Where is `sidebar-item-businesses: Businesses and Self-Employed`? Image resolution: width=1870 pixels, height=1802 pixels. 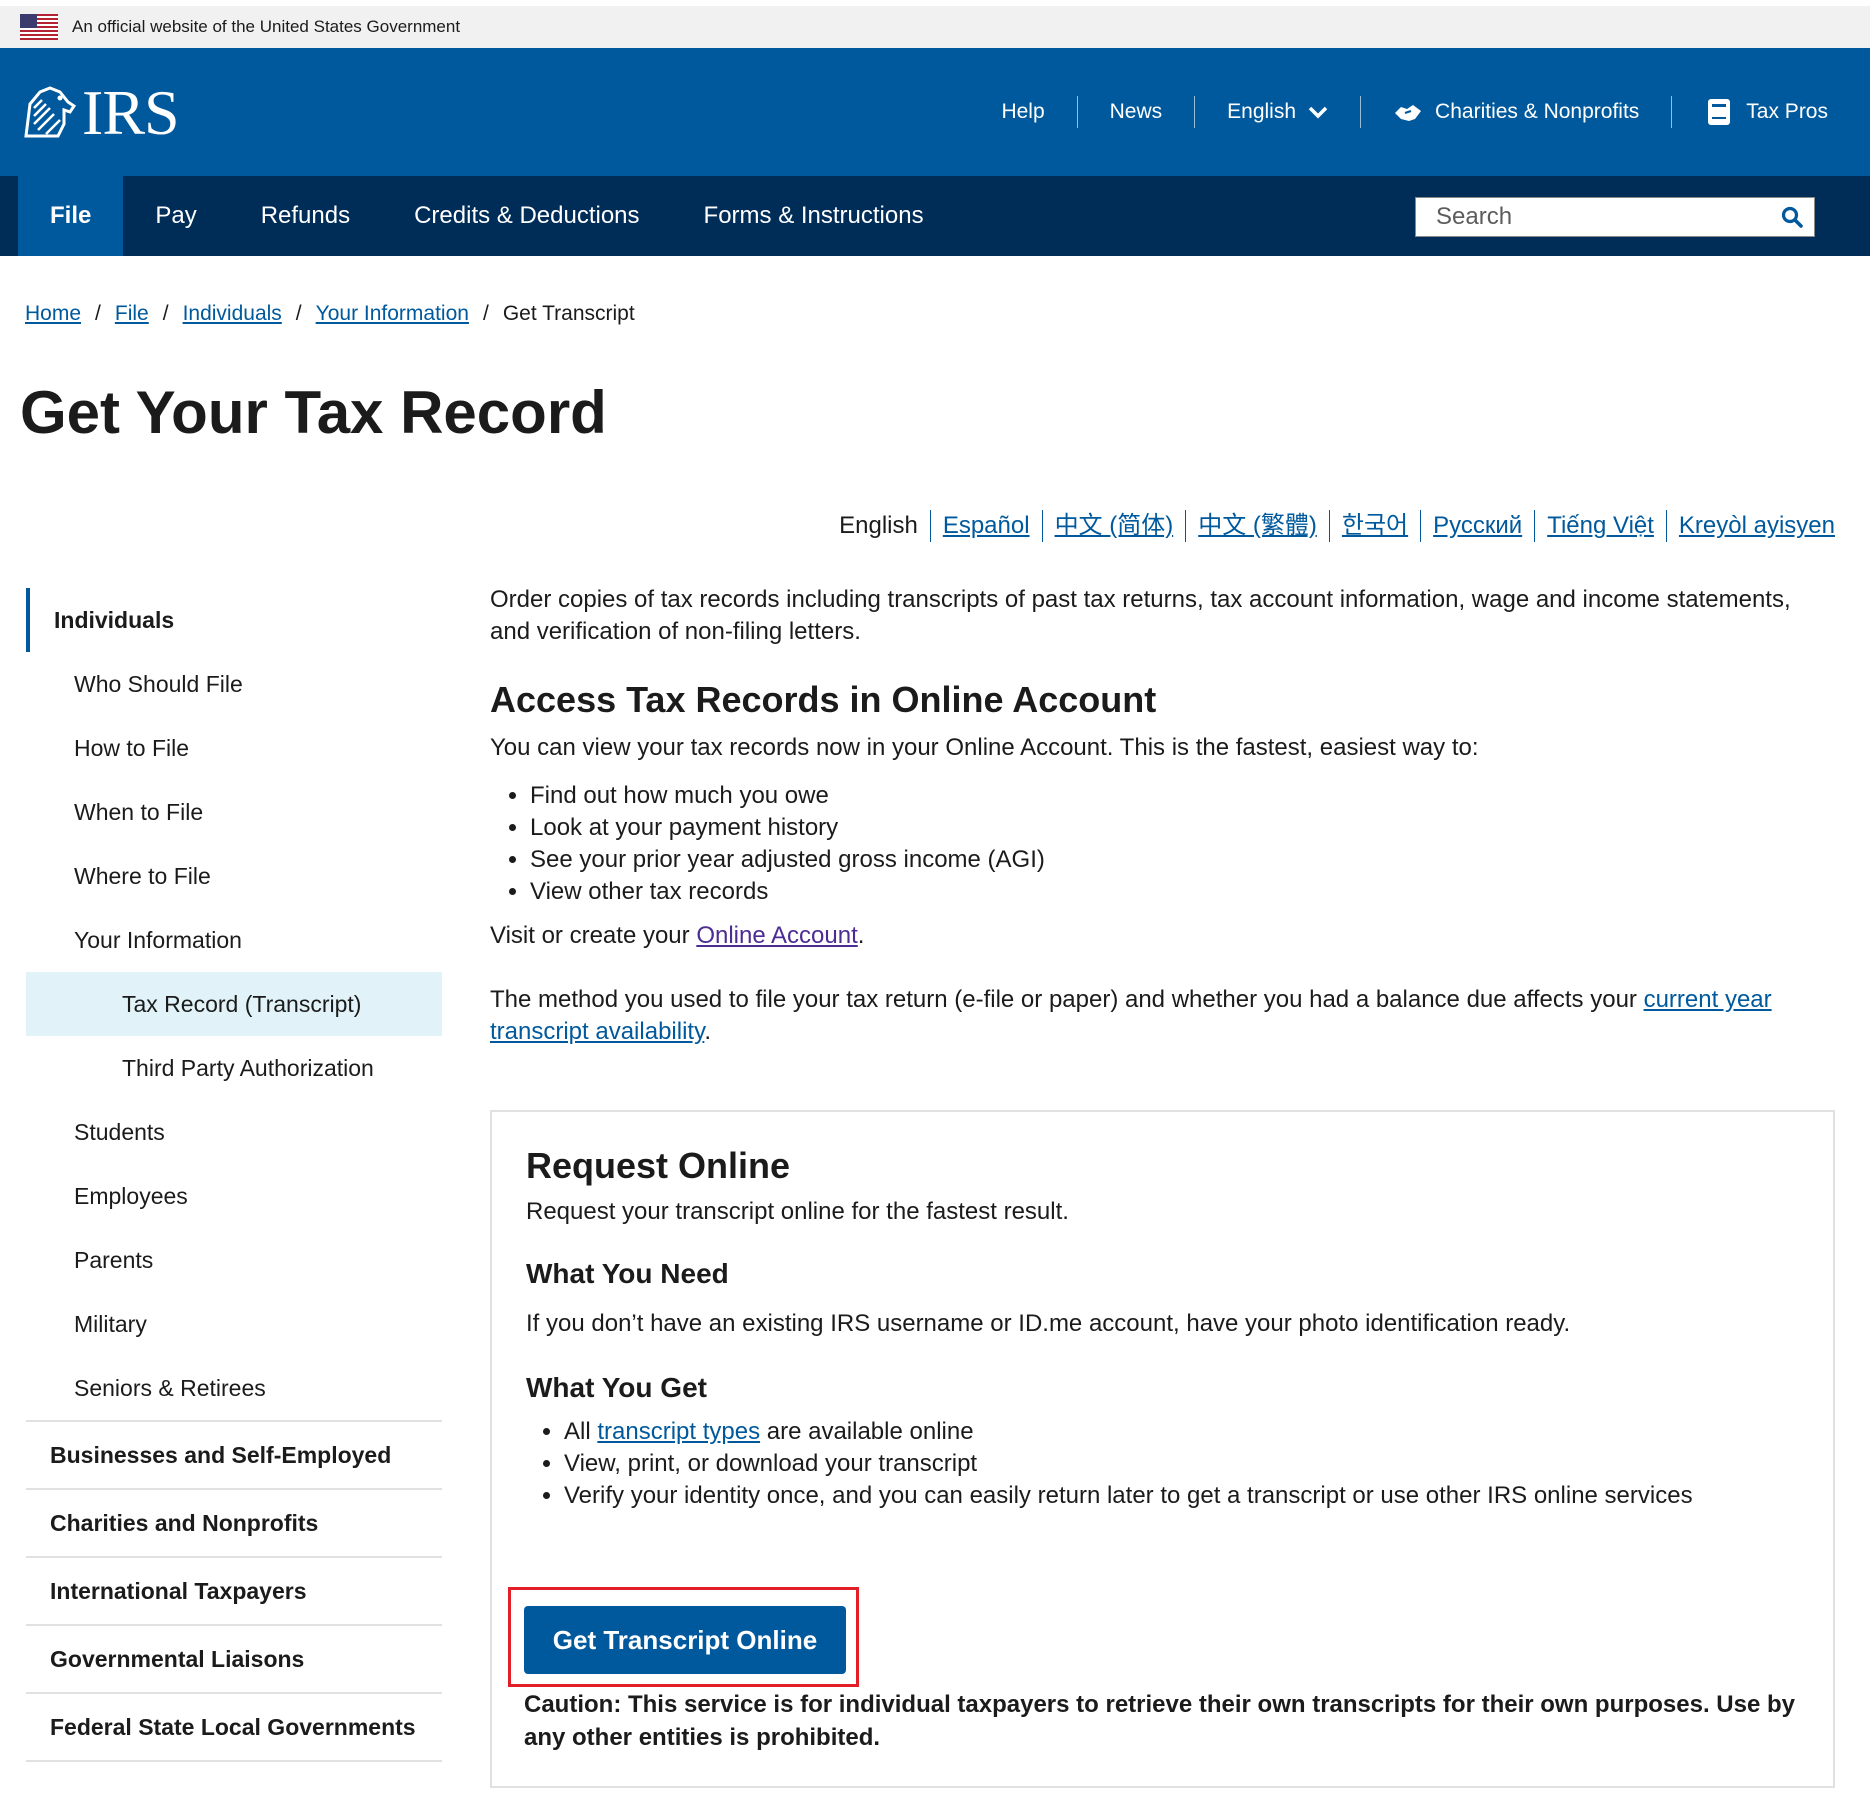 sidebar-item-businesses: Businesses and Self-Employed is located at coordinates (234, 1454).